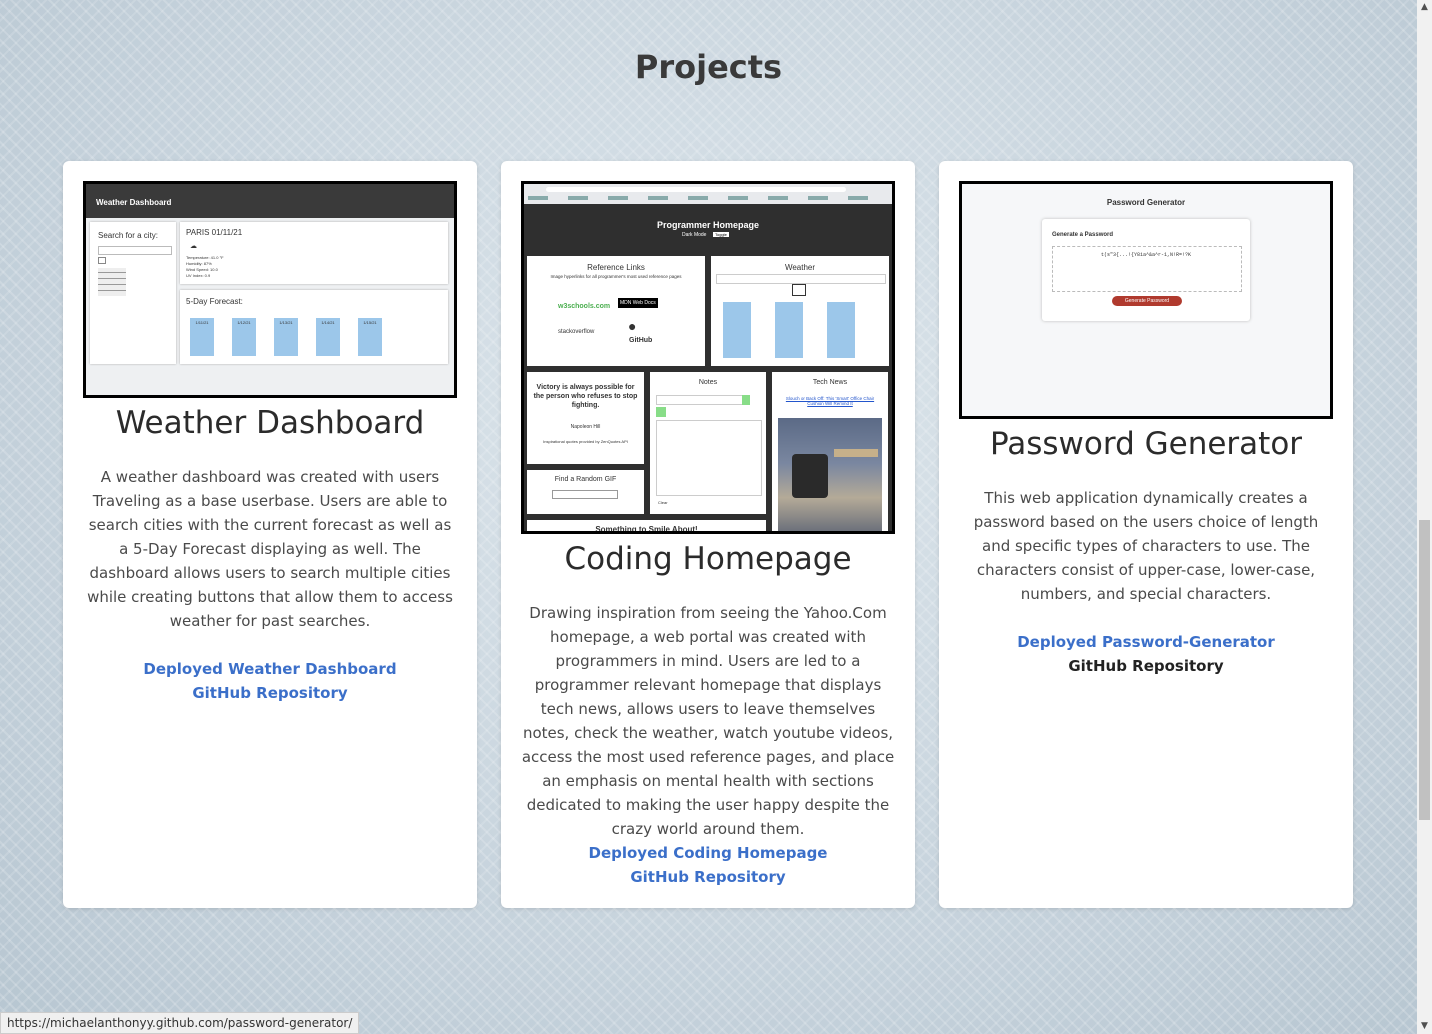 The image size is (1432, 1034). I want to click on thumb-header: Weather Dashboard, so click(134, 202).